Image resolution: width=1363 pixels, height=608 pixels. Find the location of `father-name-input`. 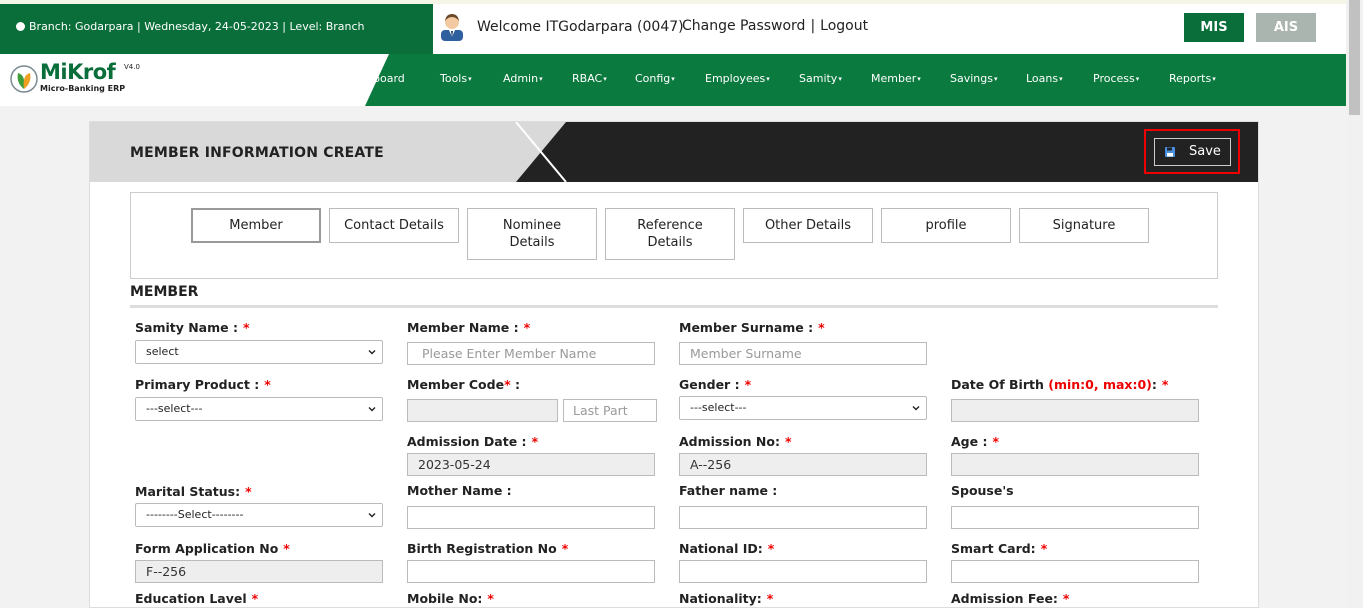

father-name-input is located at coordinates (803, 517).